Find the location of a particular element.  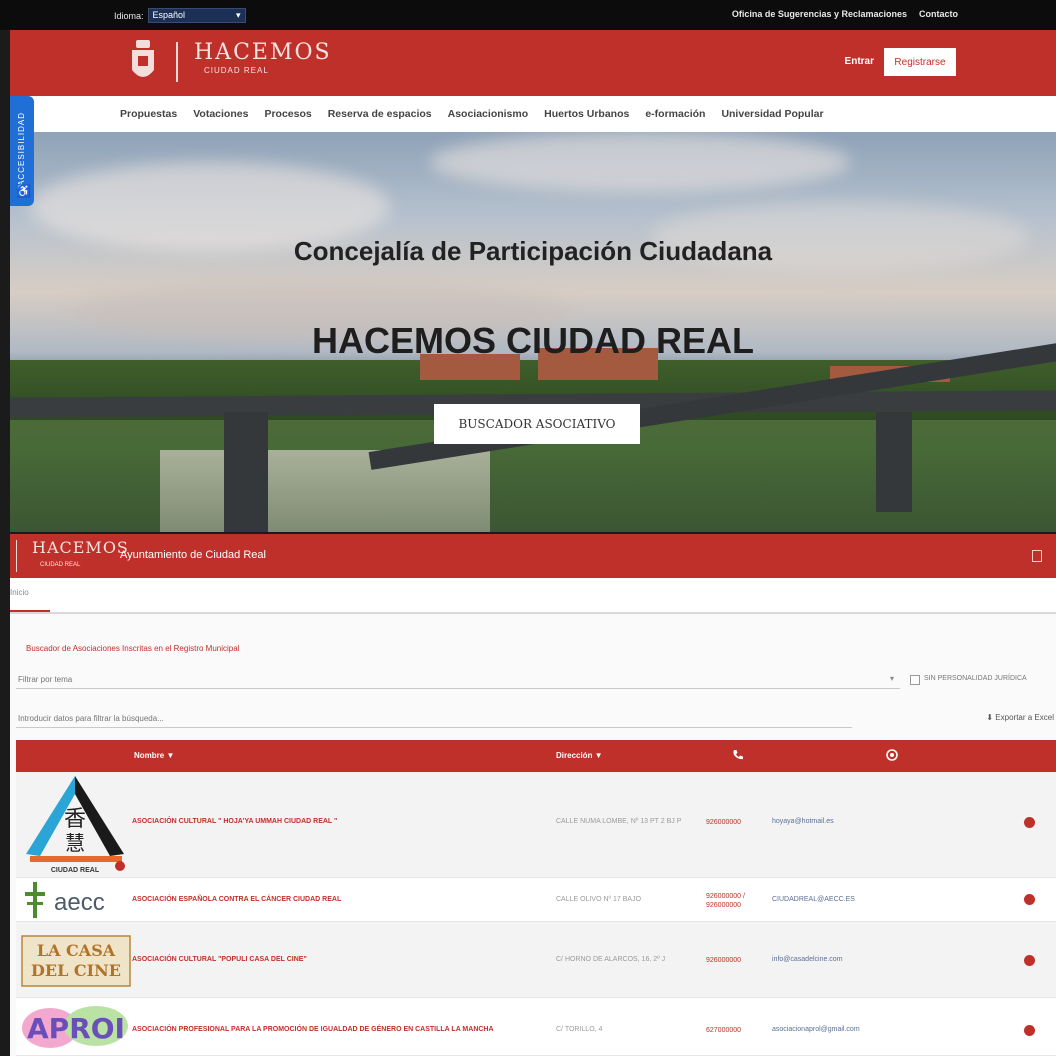

hero-title: HACEMOS CIUDAD REAL is located at coordinates (532, 340).